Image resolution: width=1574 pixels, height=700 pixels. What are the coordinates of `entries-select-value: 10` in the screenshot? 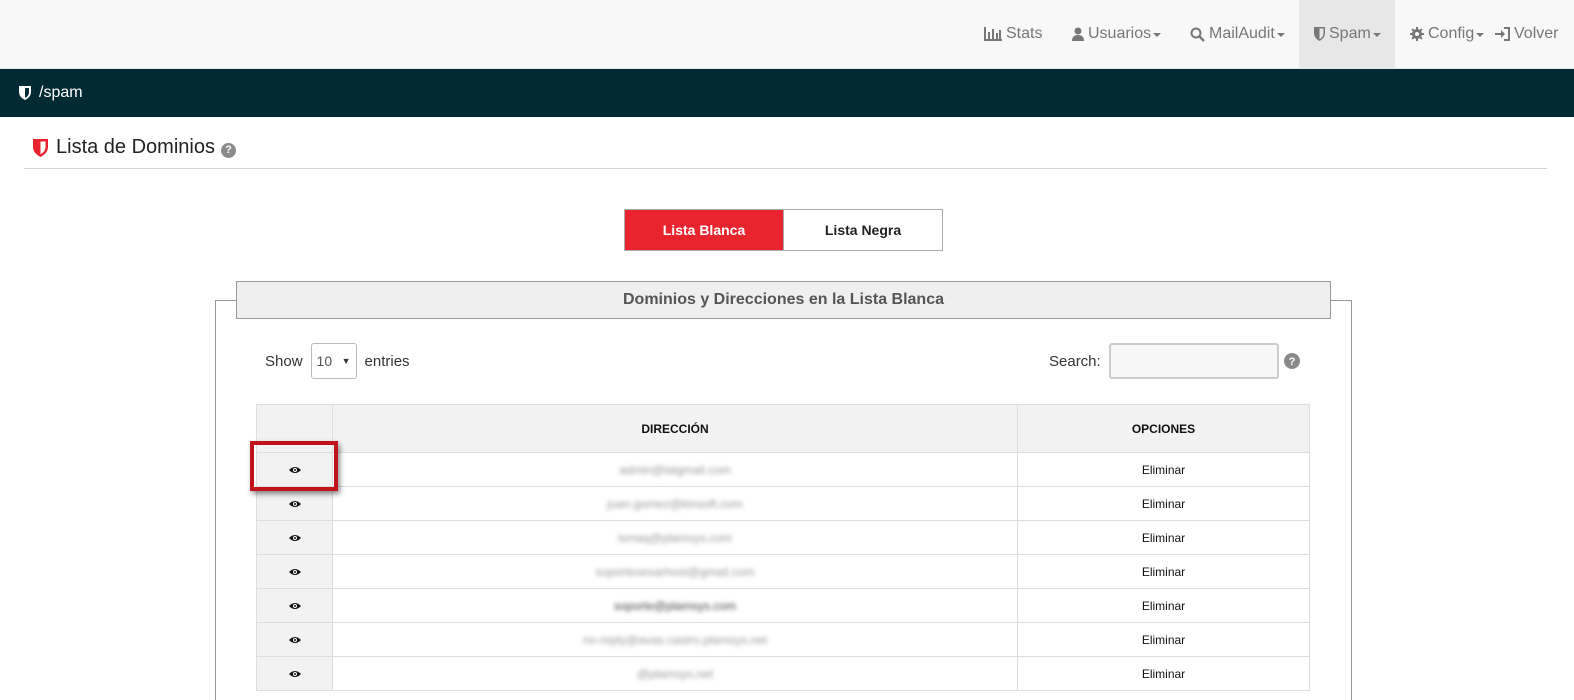 It's located at (324, 361).